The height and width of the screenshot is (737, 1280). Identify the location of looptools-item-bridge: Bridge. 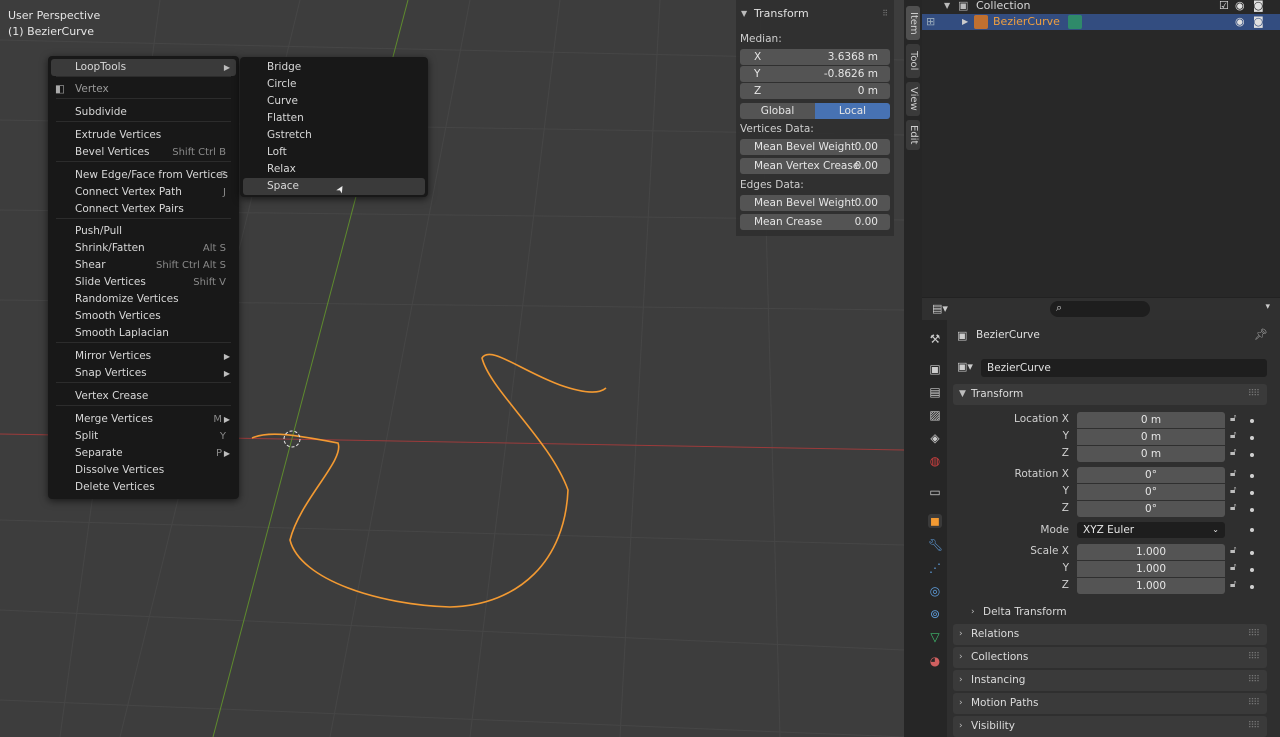
(334, 67).